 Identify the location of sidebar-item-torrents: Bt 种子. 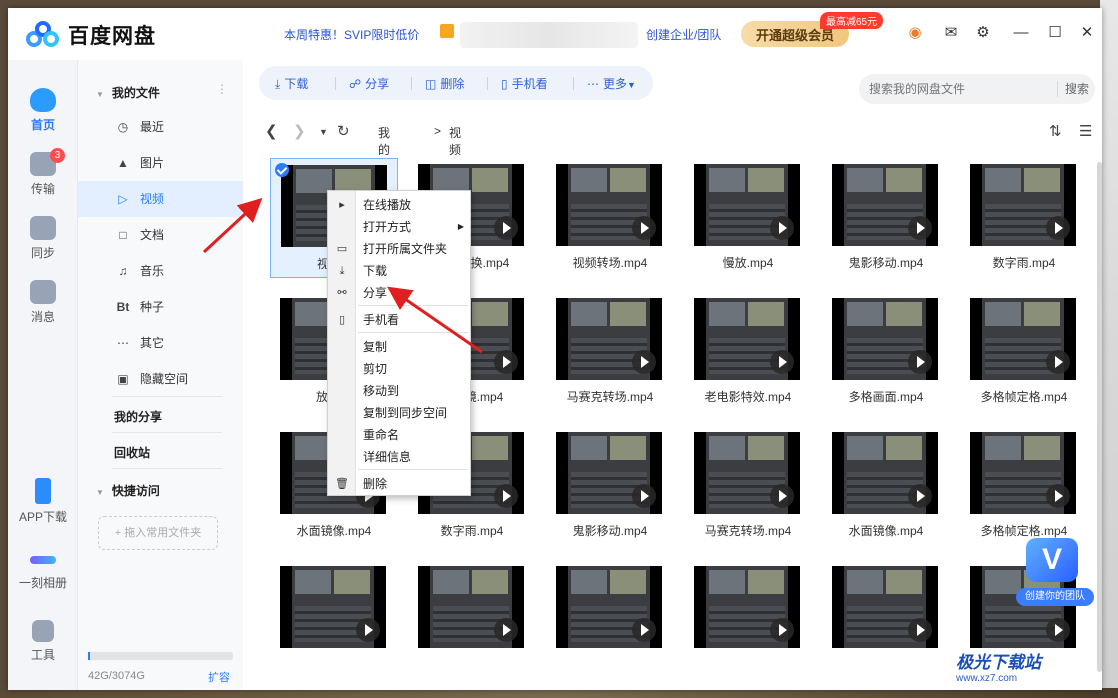
(160, 307).